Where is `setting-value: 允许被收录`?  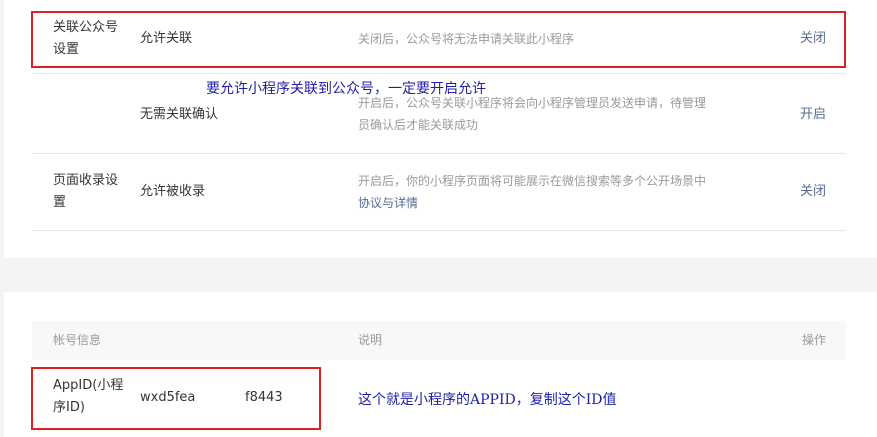 setting-value: 允许被收录 is located at coordinates (173, 191).